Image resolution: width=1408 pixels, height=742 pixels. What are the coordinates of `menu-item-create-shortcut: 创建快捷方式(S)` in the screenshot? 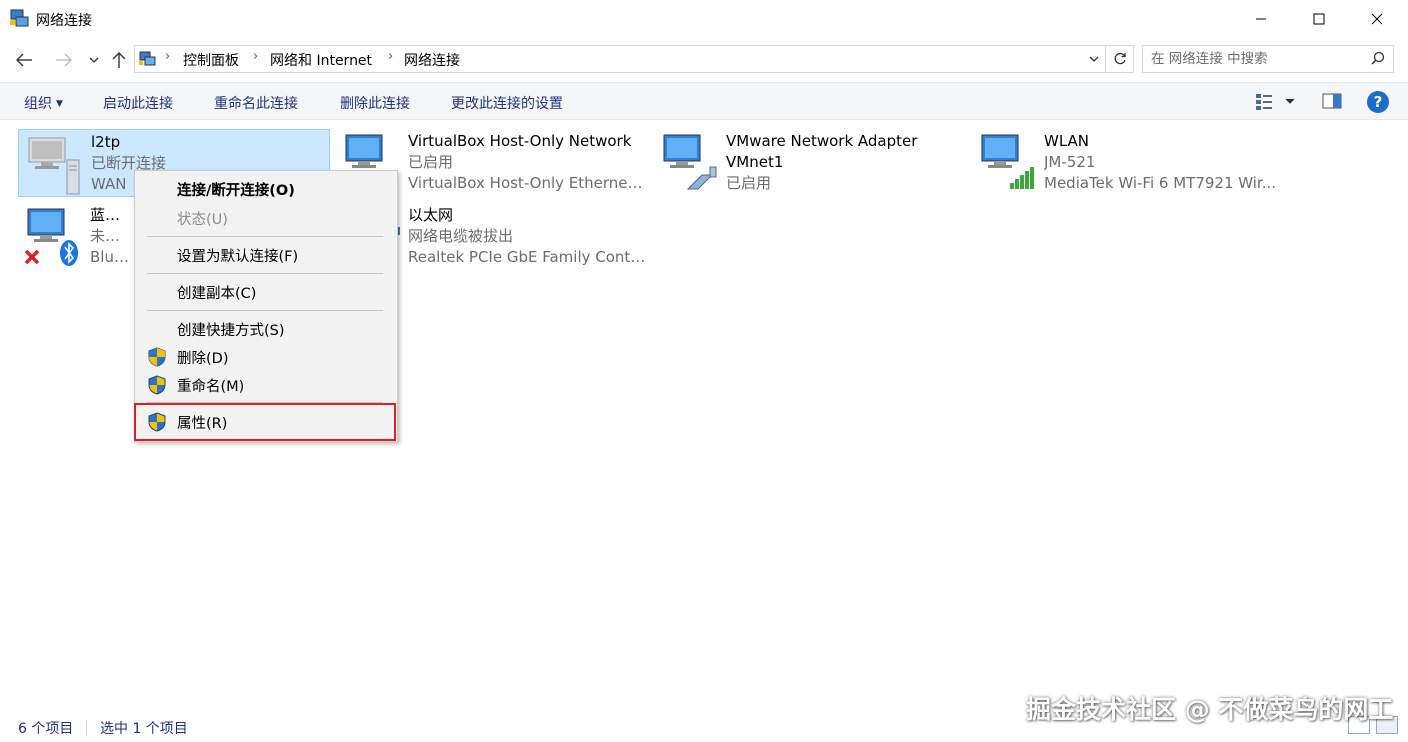 It's located at (266, 329).